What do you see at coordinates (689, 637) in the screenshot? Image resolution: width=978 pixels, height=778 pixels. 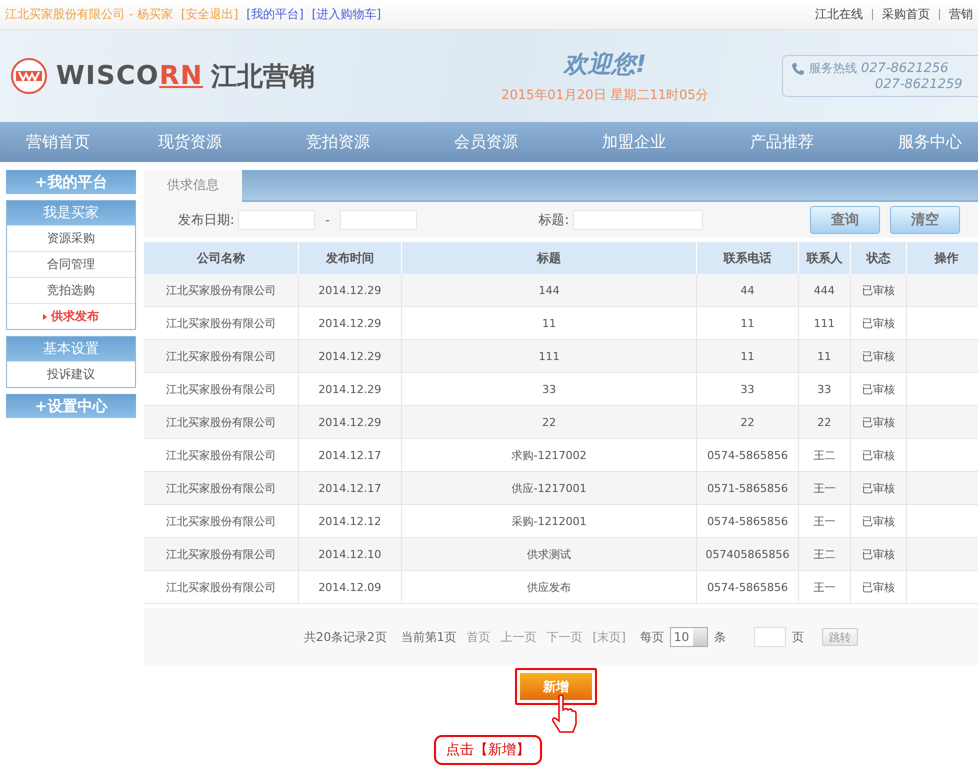 I see `per-page-select: 10` at bounding box center [689, 637].